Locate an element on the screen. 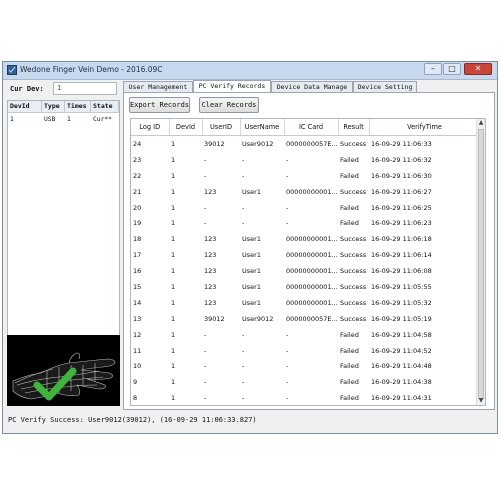 This screenshot has width=500, height=500. close-button: ✕ is located at coordinates (478, 69).